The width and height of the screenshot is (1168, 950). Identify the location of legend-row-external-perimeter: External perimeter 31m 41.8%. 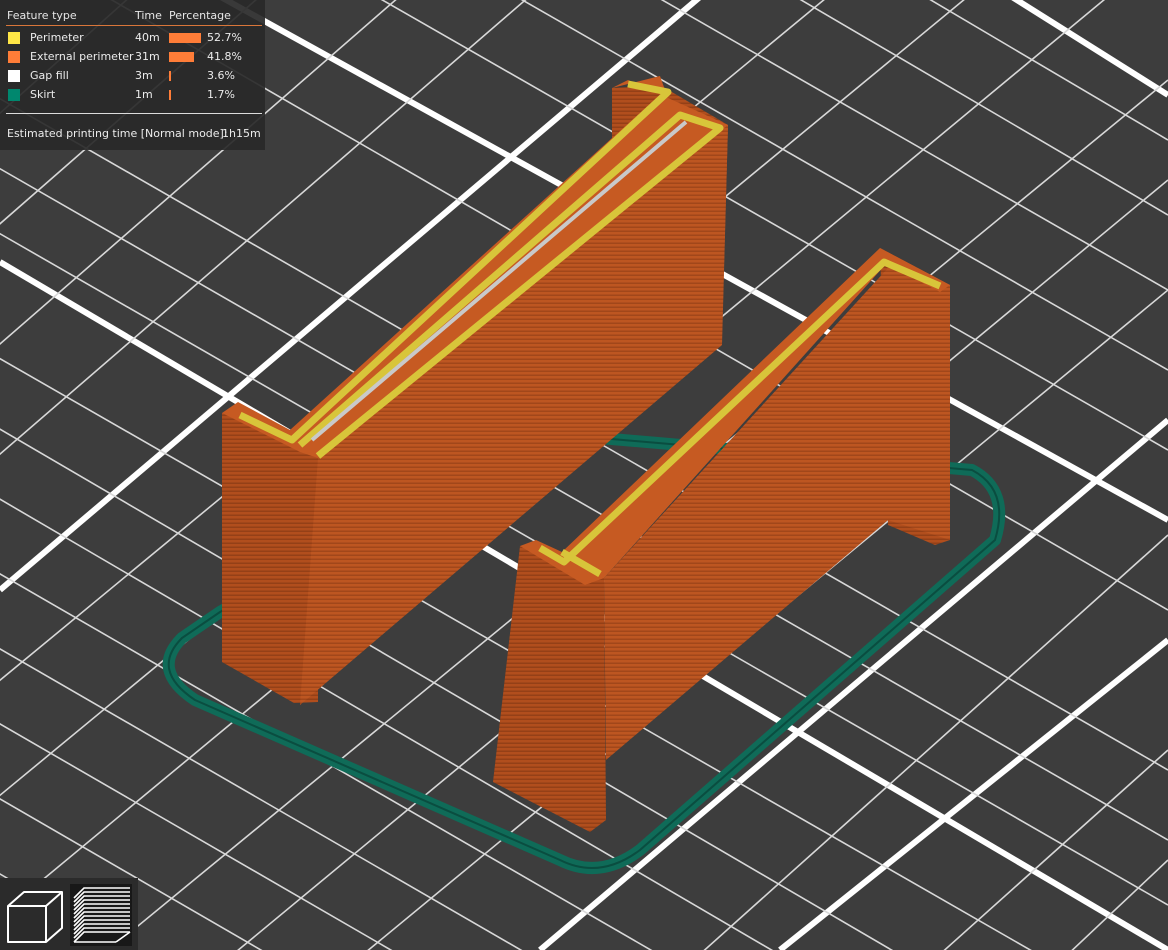
(132, 57).